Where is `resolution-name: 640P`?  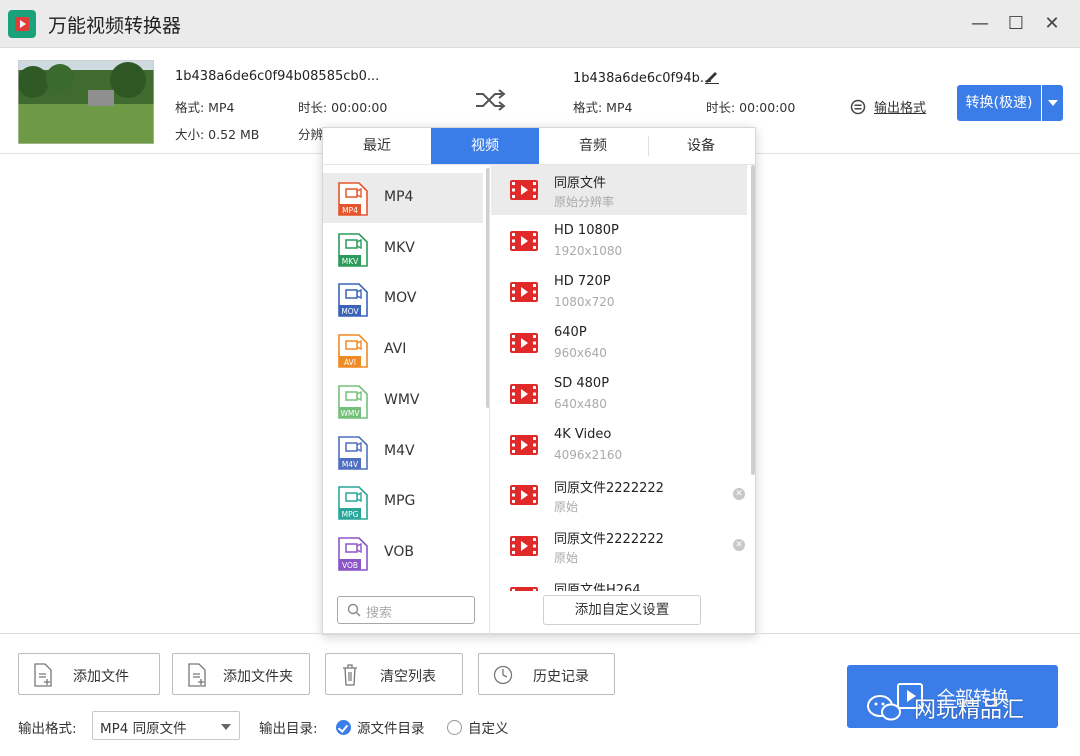
resolution-name: 640P is located at coordinates (570, 332).